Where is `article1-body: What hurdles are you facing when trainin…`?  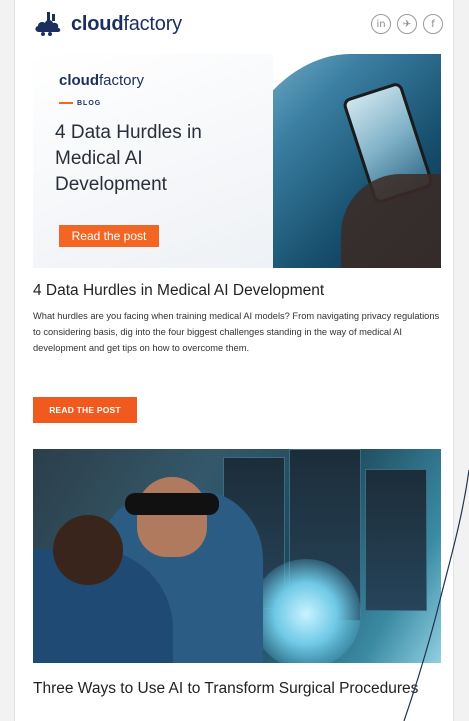 article1-body: What hurdles are you facing when trainin… is located at coordinates (236, 332).